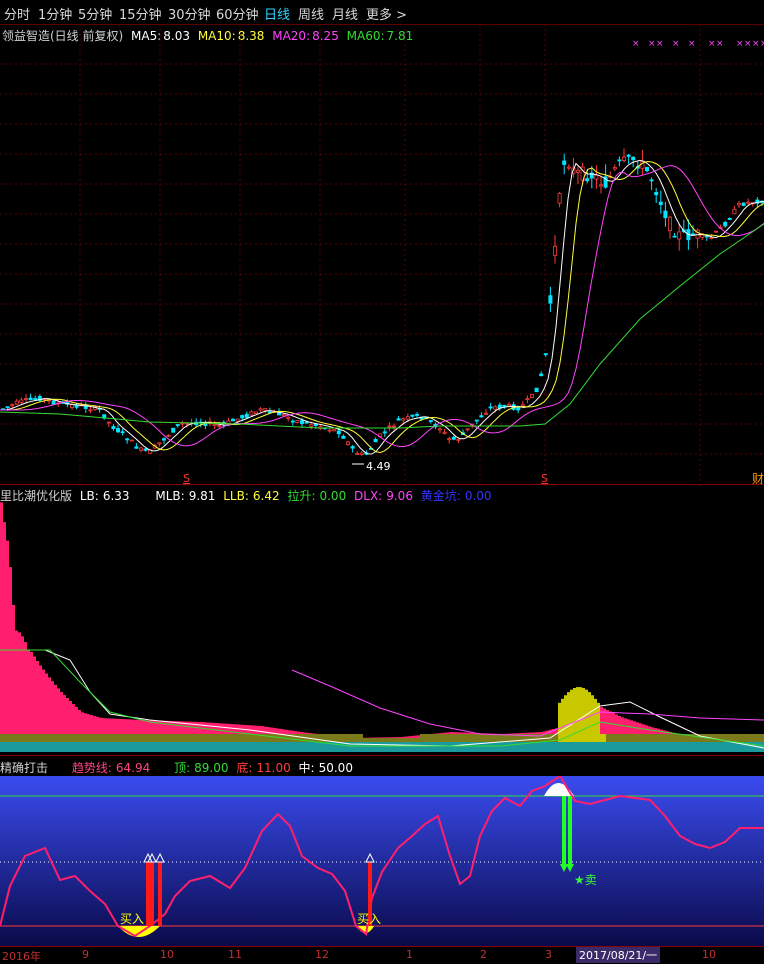  Describe the element at coordinates (211, 768) in the screenshot. I see `top-value: 89.00` at that location.